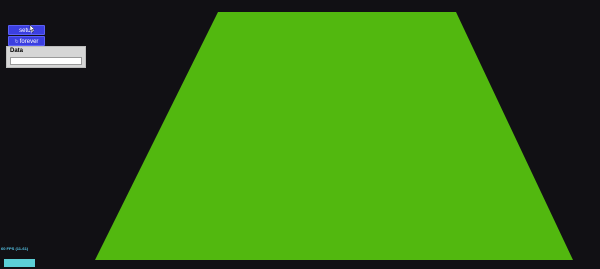 This screenshot has width=600, height=269. What do you see at coordinates (46, 61) in the screenshot?
I see `data-input` at bounding box center [46, 61].